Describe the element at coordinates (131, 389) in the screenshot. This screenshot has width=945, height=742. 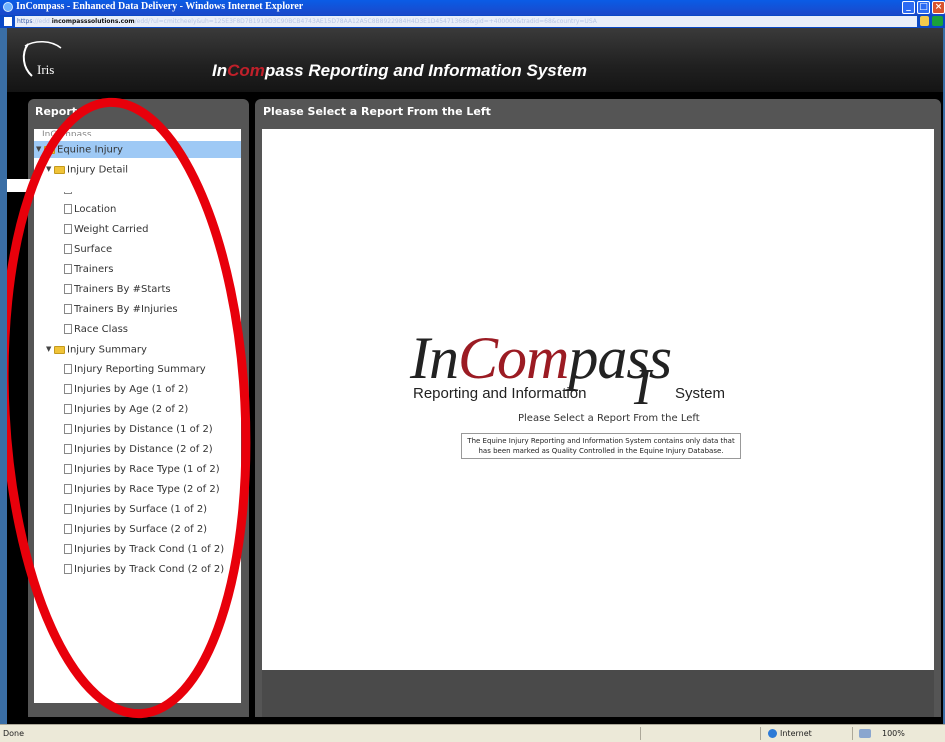
I see `tree-item-label: Injuries by Age (1 of 2)` at that location.